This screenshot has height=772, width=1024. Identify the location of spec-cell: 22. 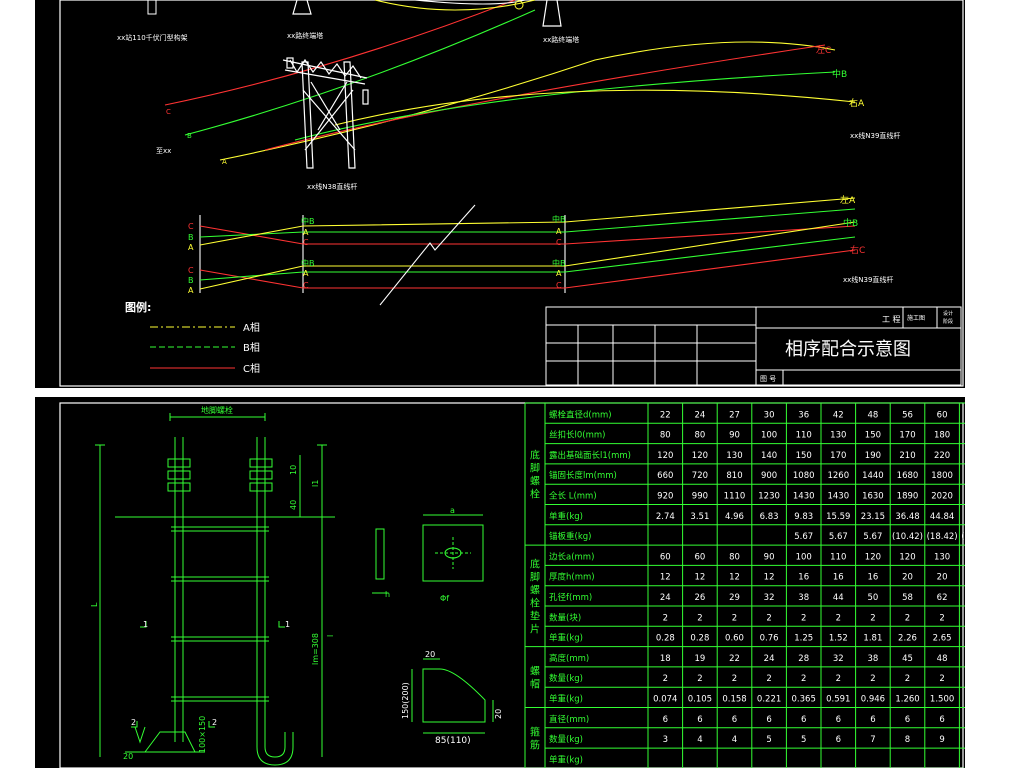
(665, 415).